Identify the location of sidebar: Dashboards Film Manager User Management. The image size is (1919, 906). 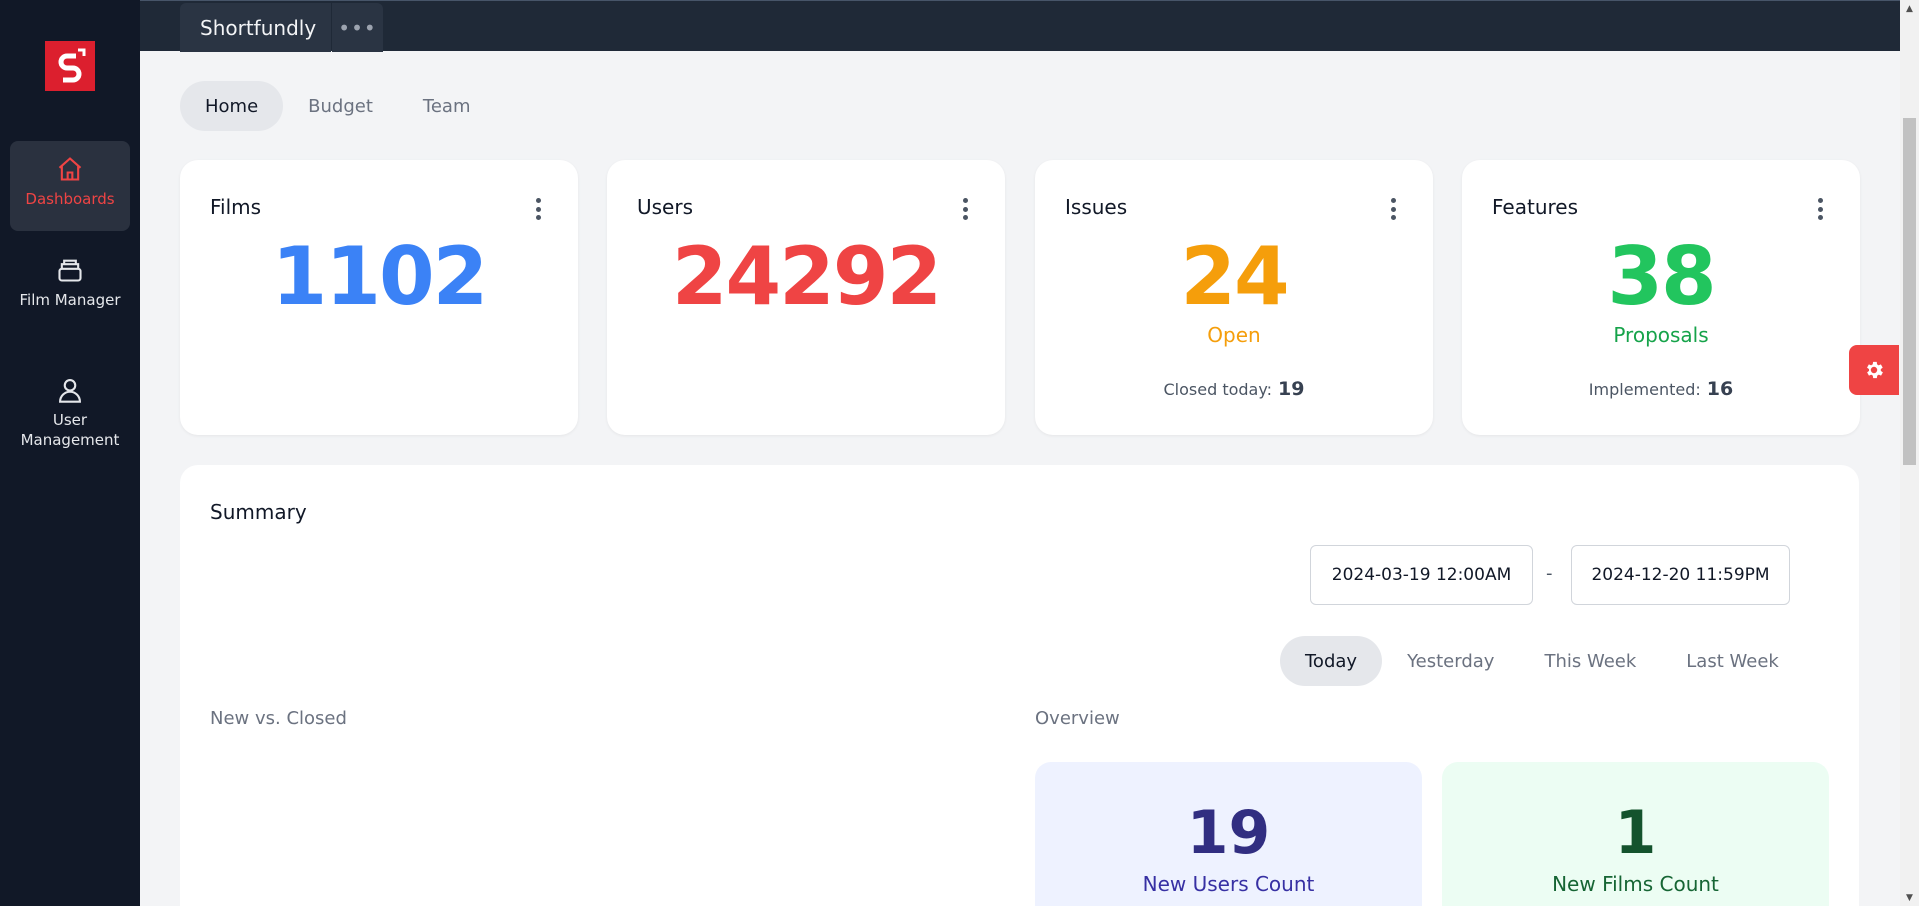
(70, 453).